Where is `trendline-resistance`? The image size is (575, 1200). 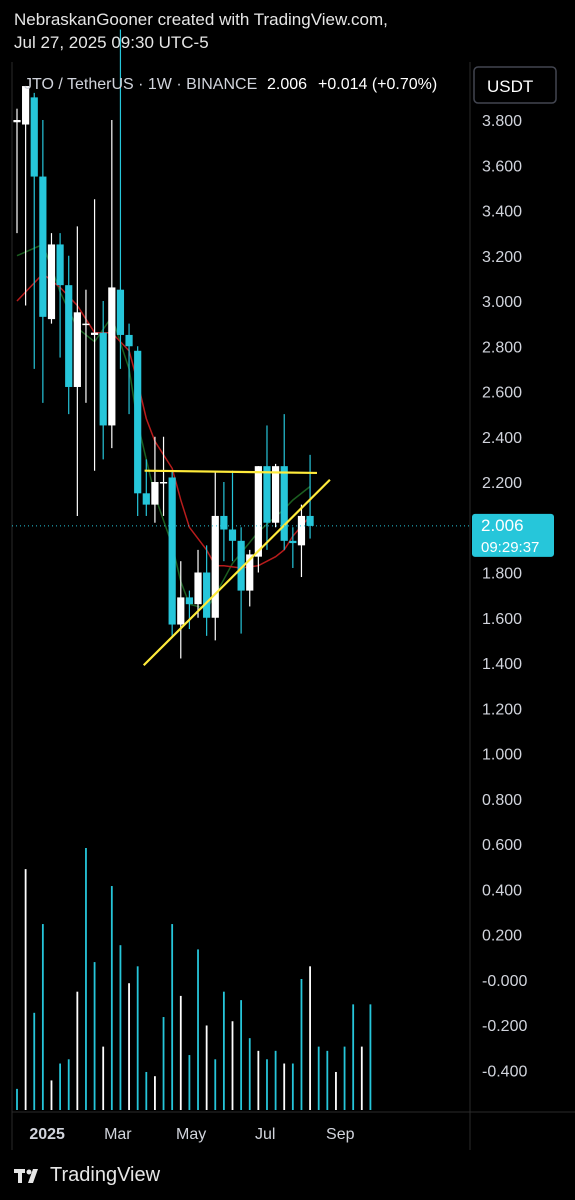 trendline-resistance is located at coordinates (230, 472).